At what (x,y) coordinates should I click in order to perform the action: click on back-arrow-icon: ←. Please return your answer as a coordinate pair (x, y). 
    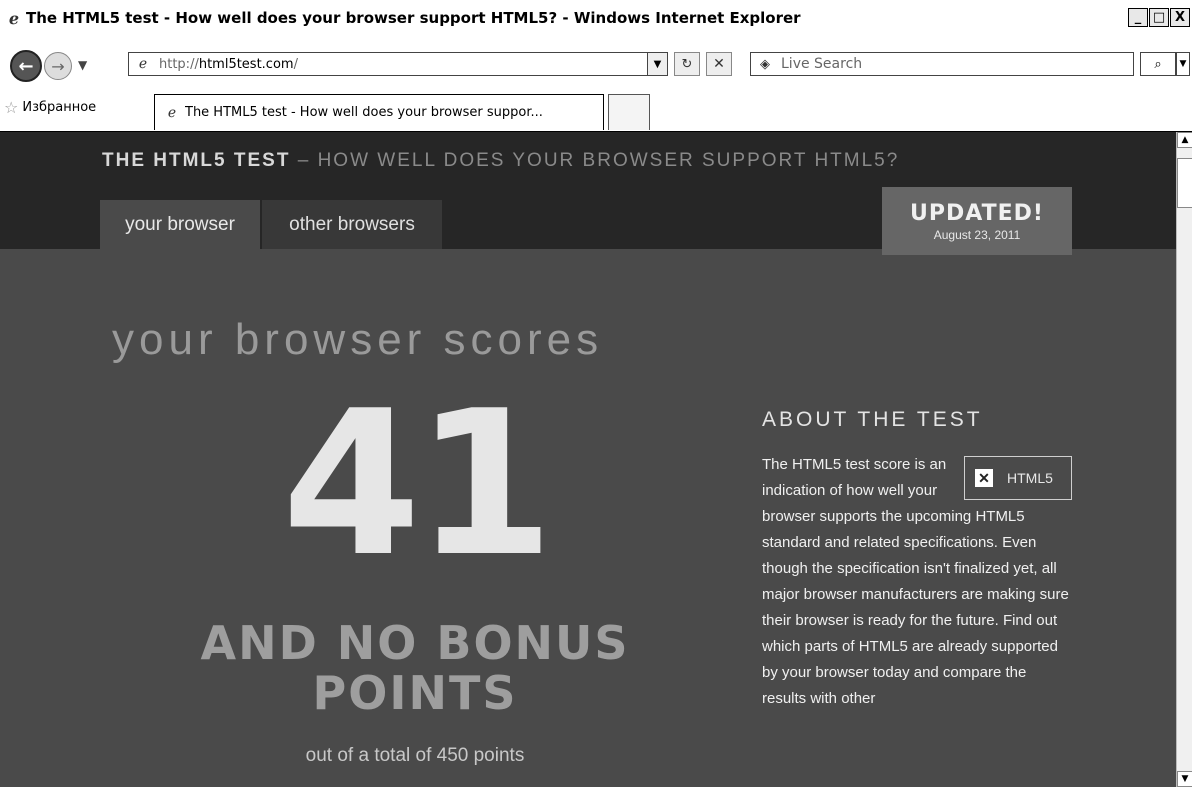
    Looking at the image, I should click on (26, 66).